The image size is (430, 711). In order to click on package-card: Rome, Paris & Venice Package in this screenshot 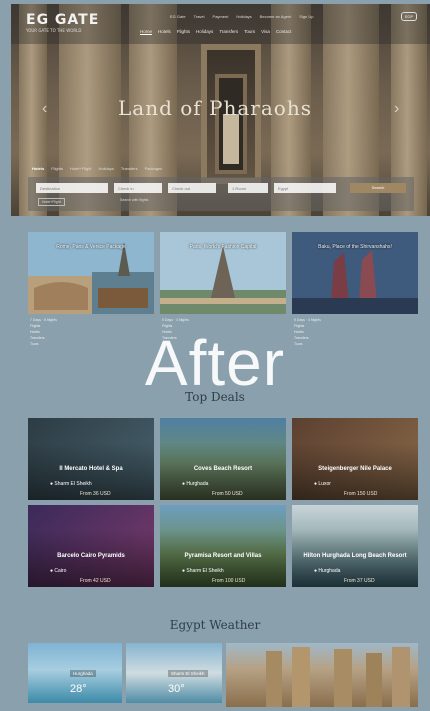, I will do `click(91, 273)`.